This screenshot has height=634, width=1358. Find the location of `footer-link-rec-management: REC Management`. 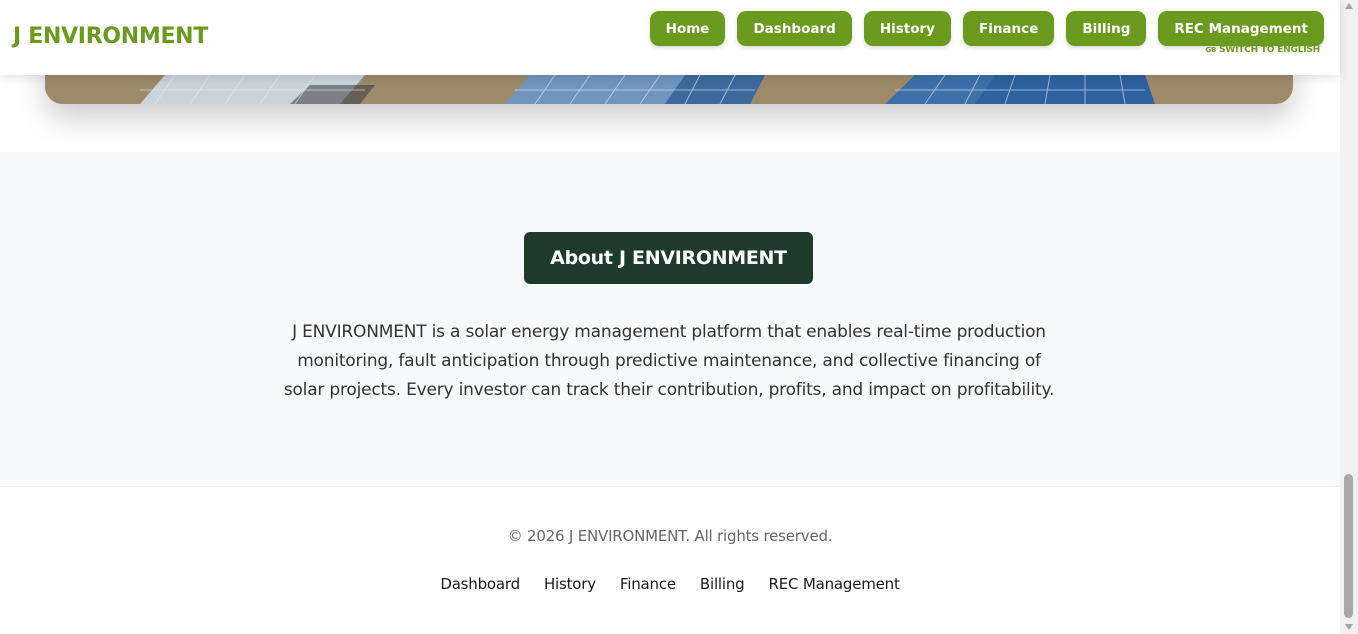

footer-link-rec-management: REC Management is located at coordinates (834, 584).